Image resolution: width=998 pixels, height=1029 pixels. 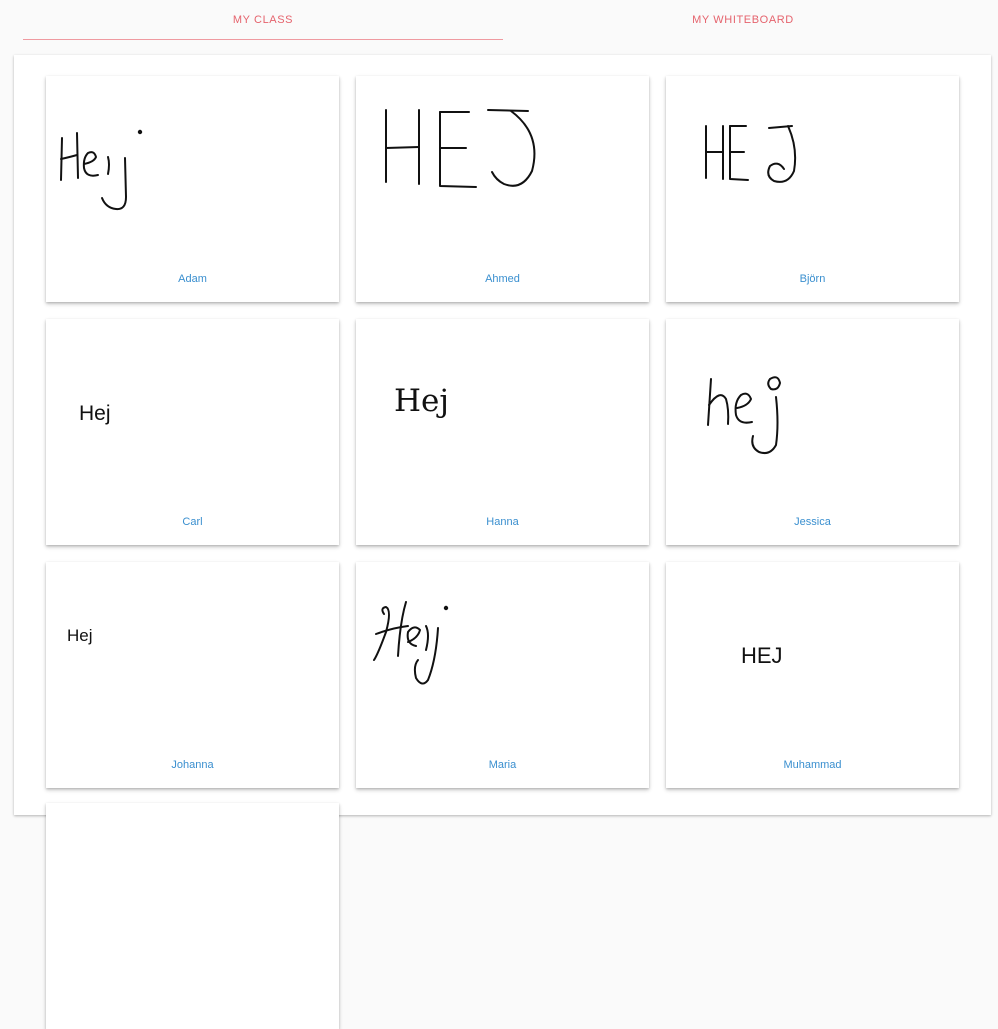 What do you see at coordinates (812, 765) in the screenshot?
I see `student-name: Muhammad` at bounding box center [812, 765].